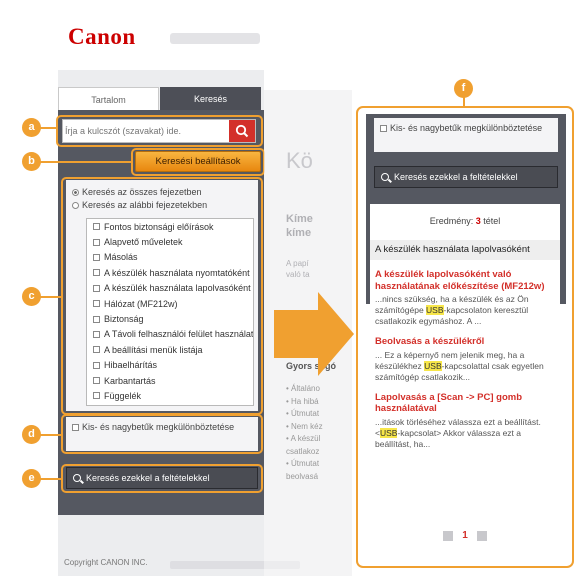  I want to click on result-count: Eredmény: 3 tétel, so click(465, 221).